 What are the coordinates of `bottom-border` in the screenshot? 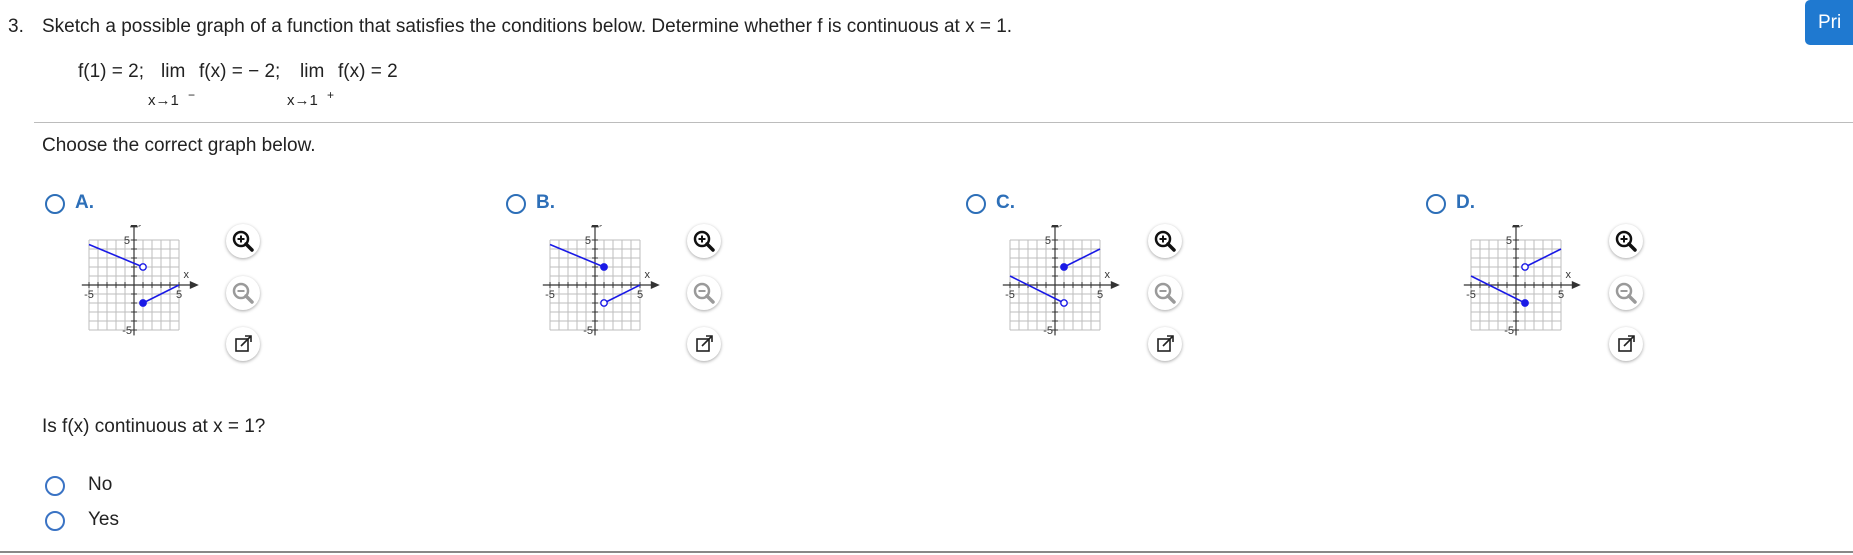 It's located at (926, 552).